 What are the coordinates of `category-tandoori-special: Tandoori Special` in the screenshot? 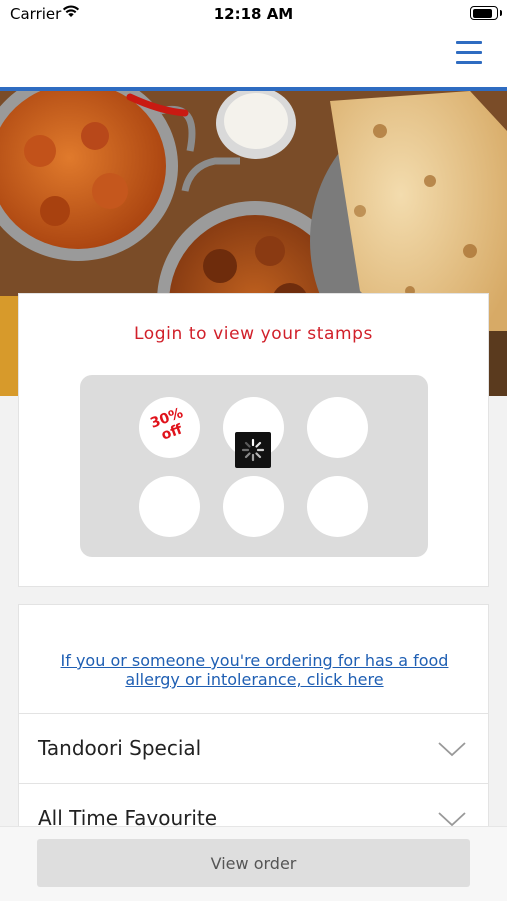 It's located at (253, 748).